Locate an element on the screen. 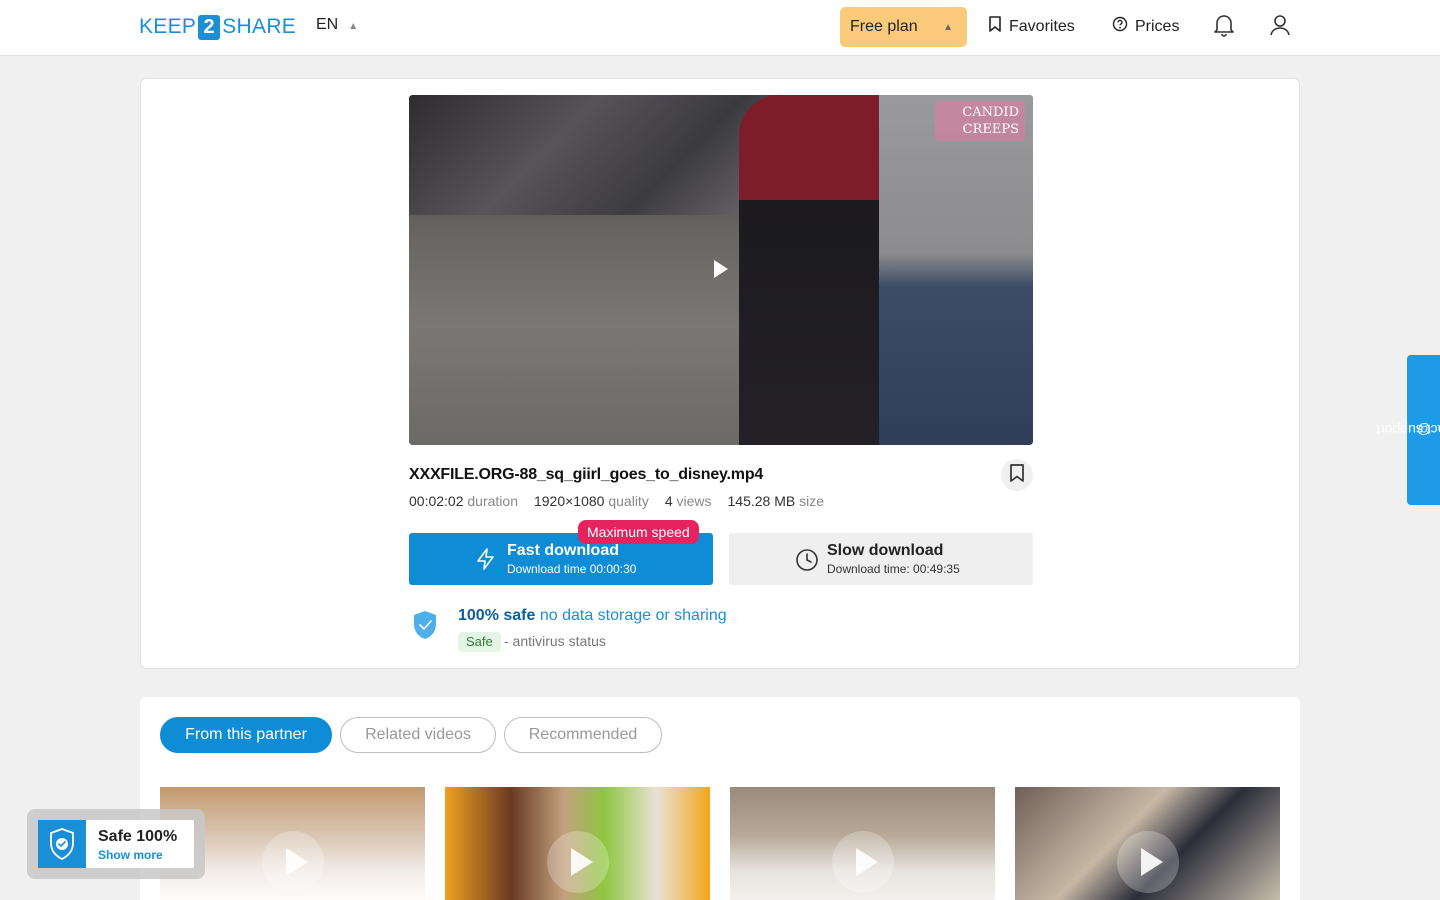 The image size is (1440, 900). user-icon is located at coordinates (1280, 27).